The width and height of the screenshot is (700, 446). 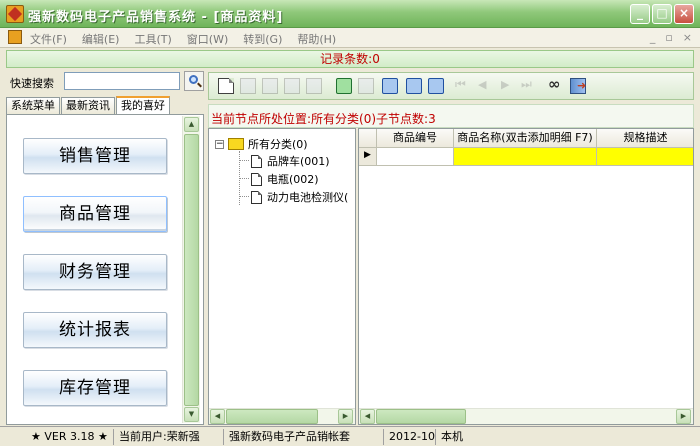 I want to click on grid-header: 商品编号 商品名称(双击添加明细 F7) 规格描述, so click(x=526, y=138).